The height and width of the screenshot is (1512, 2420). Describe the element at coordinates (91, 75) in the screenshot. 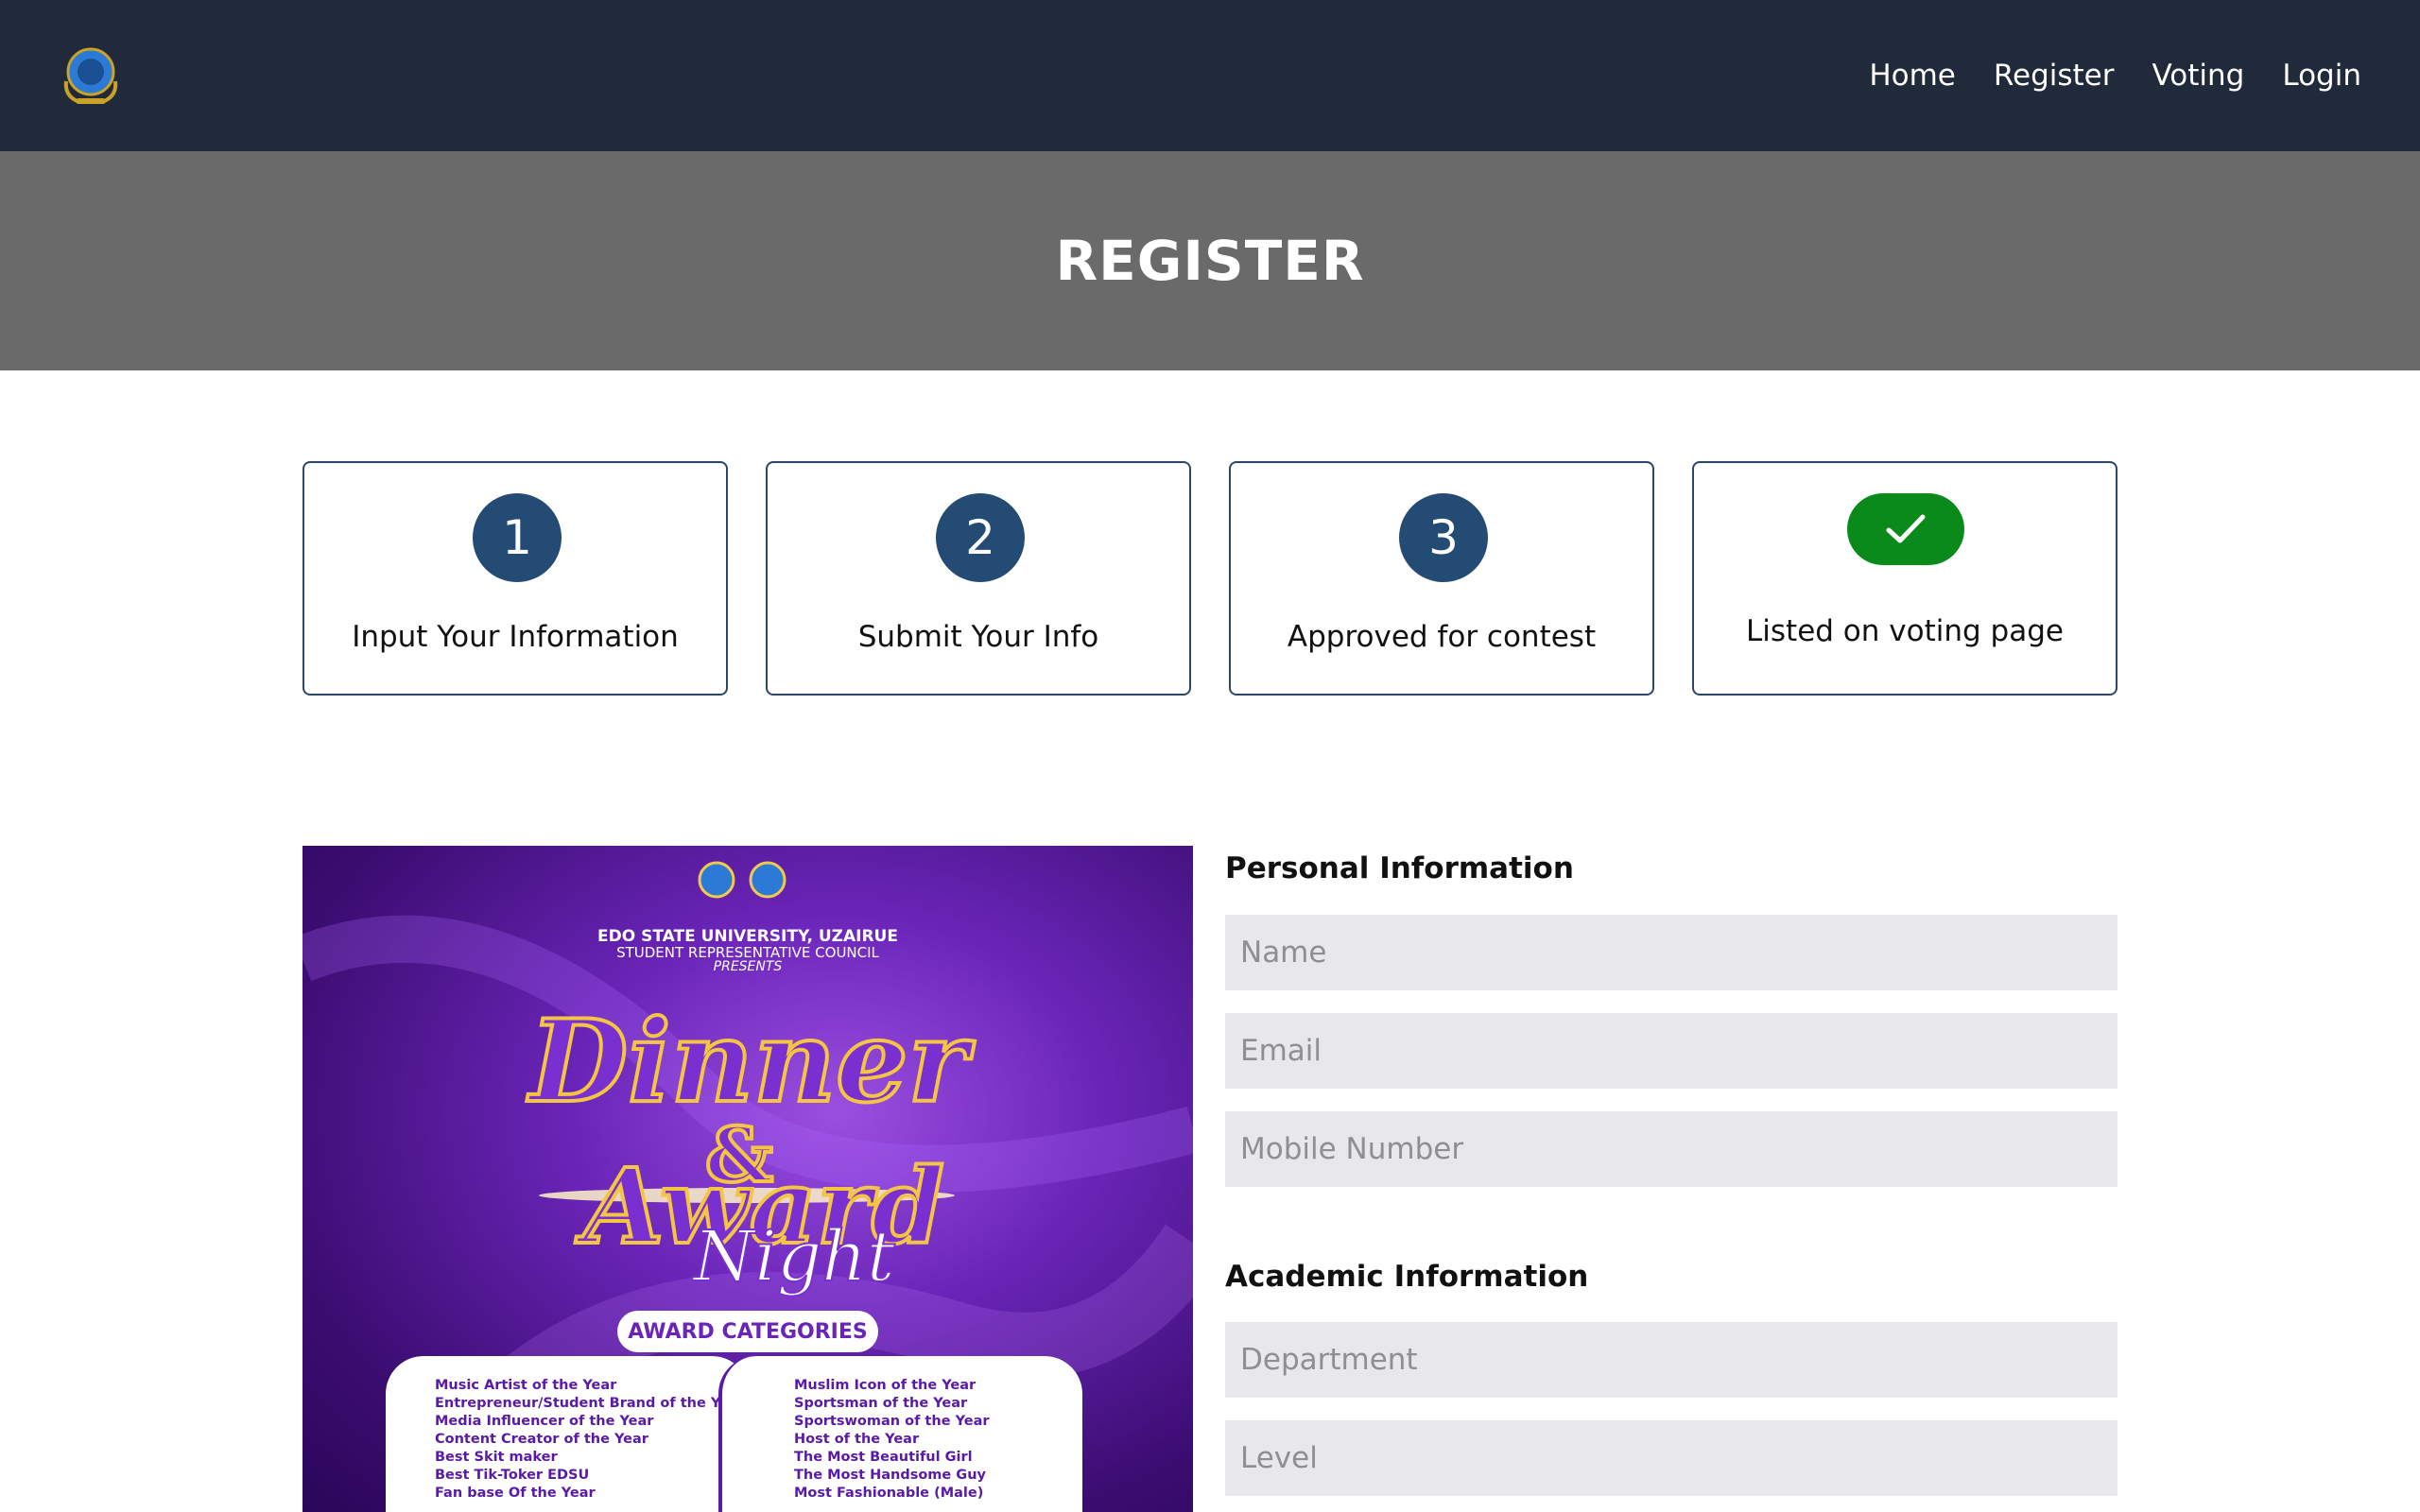

I see `src-crest-logo-icon` at that location.